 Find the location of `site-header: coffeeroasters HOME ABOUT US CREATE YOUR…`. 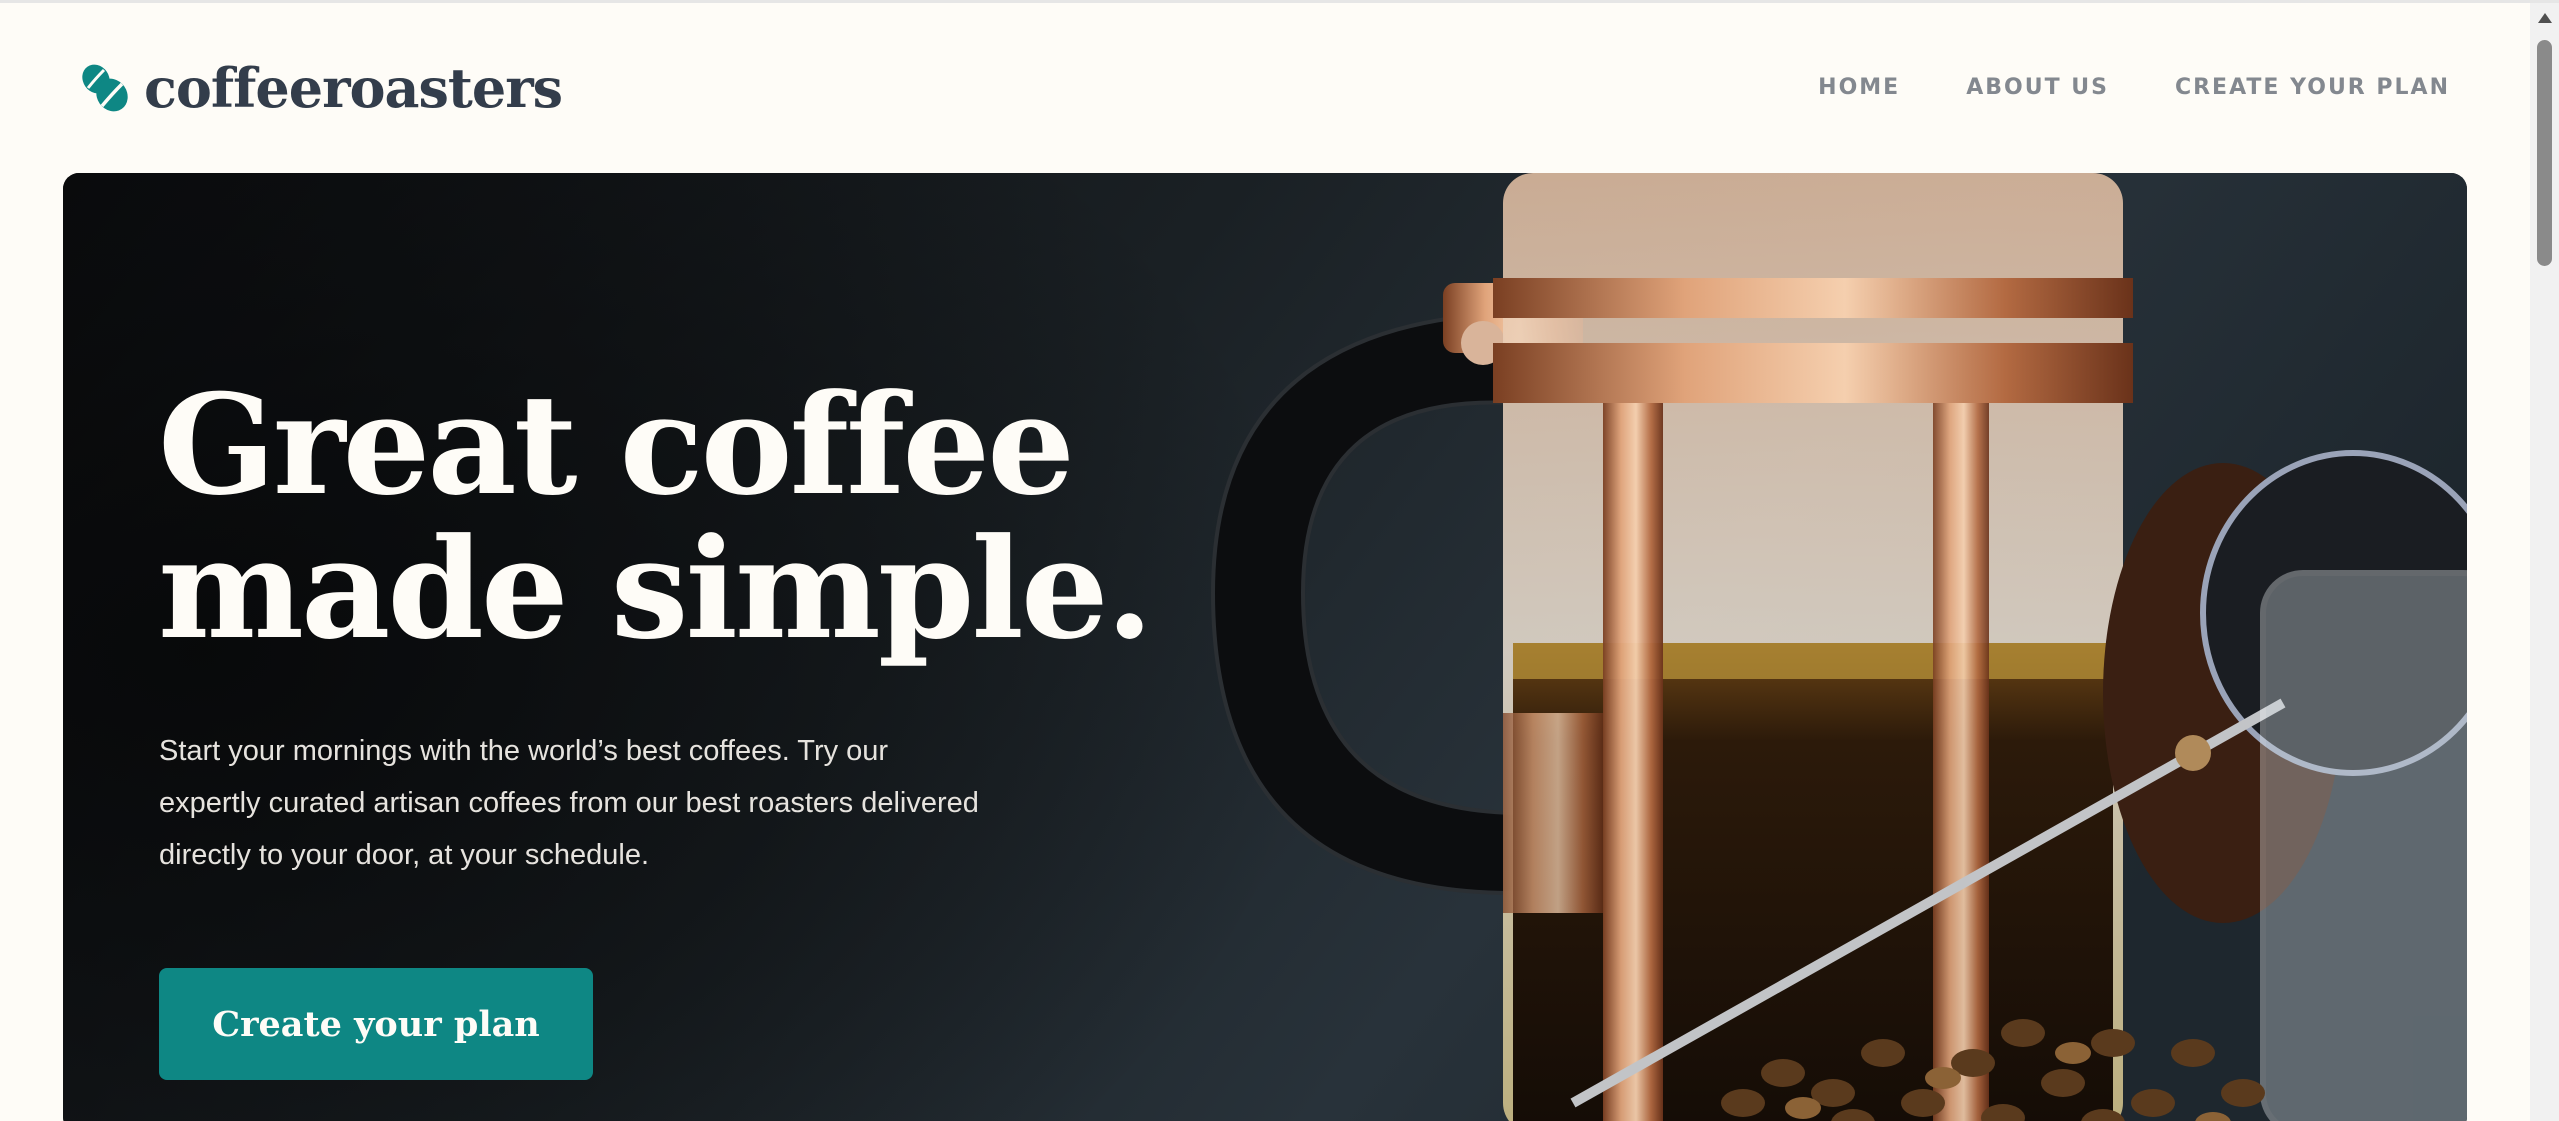

site-header: coffeeroasters HOME ABOUT US CREATE YOUR… is located at coordinates (1265, 88).